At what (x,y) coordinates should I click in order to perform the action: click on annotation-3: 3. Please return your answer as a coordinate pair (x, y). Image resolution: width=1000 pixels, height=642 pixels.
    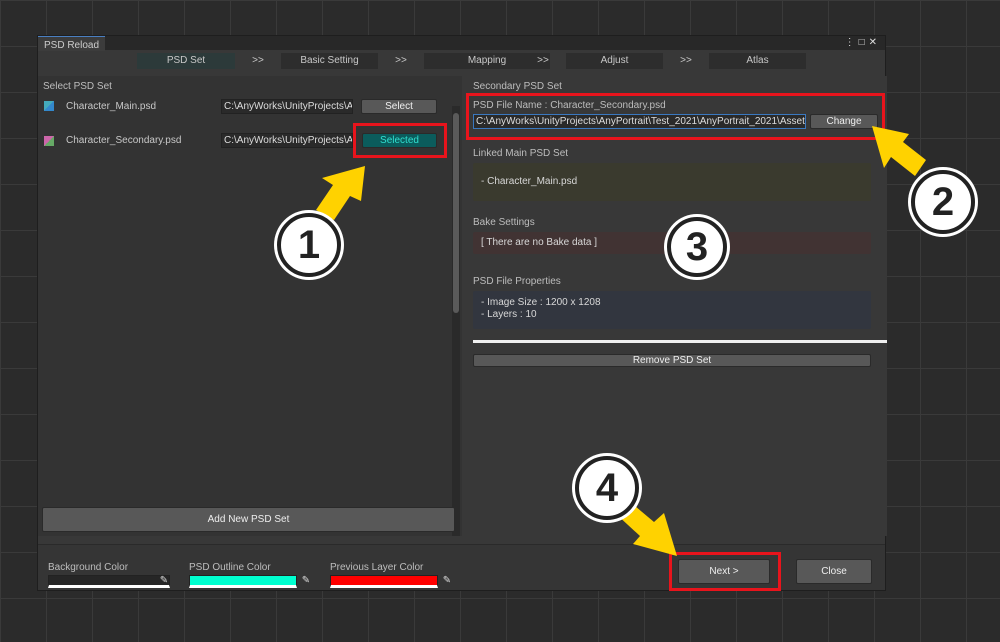
    Looking at the image, I should click on (697, 247).